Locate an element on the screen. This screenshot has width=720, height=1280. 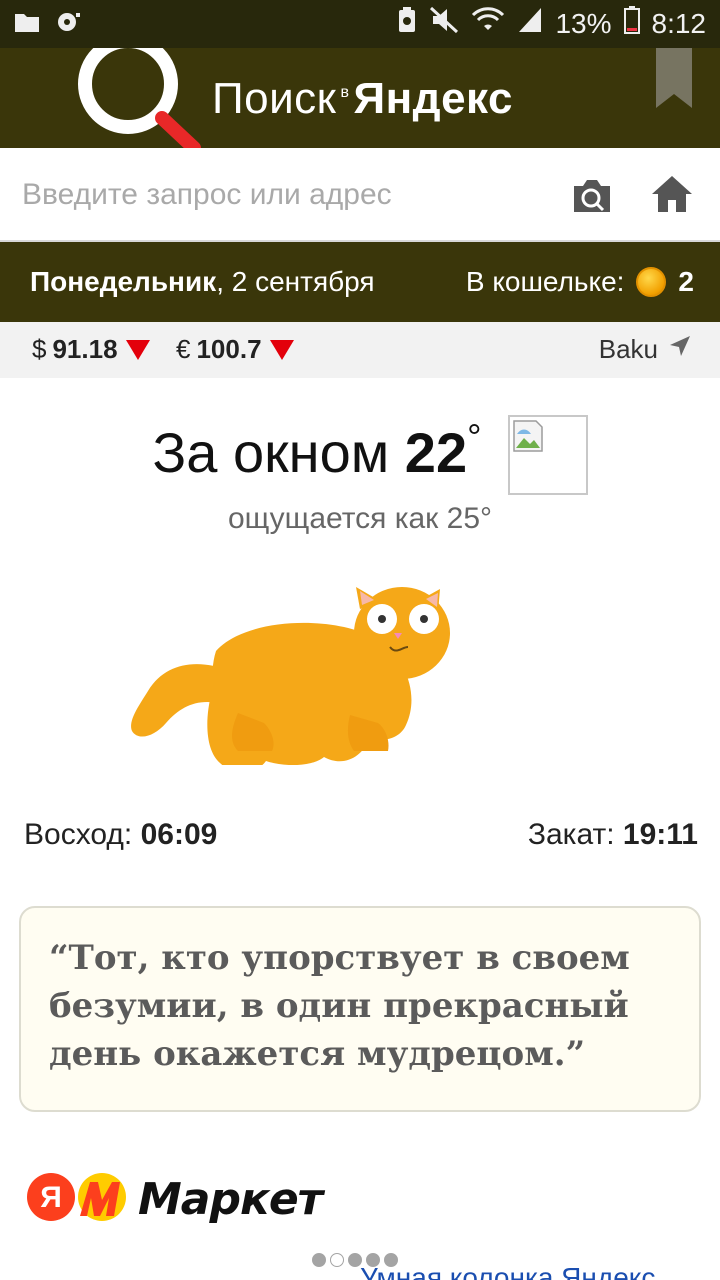
sunset: Закат: 19:11 is located at coordinates (613, 835).